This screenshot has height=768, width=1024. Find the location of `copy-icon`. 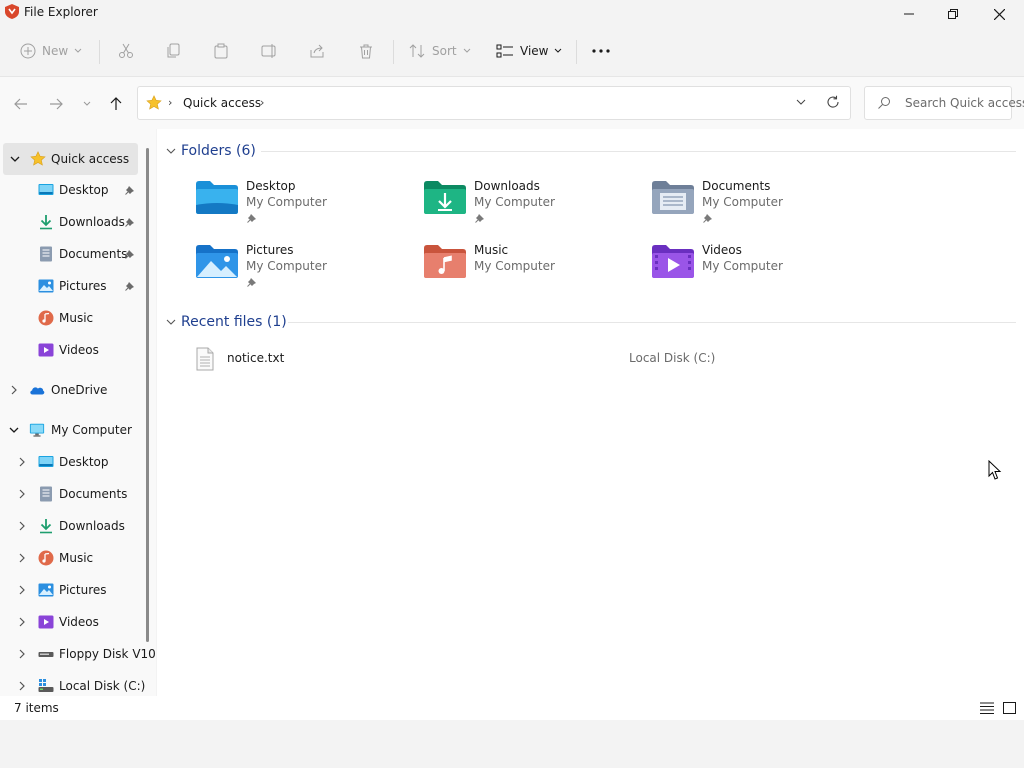

copy-icon is located at coordinates (173, 50).